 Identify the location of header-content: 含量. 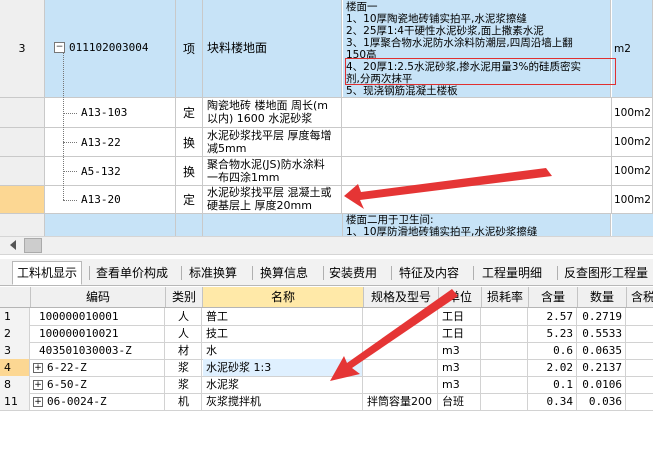
(553, 297).